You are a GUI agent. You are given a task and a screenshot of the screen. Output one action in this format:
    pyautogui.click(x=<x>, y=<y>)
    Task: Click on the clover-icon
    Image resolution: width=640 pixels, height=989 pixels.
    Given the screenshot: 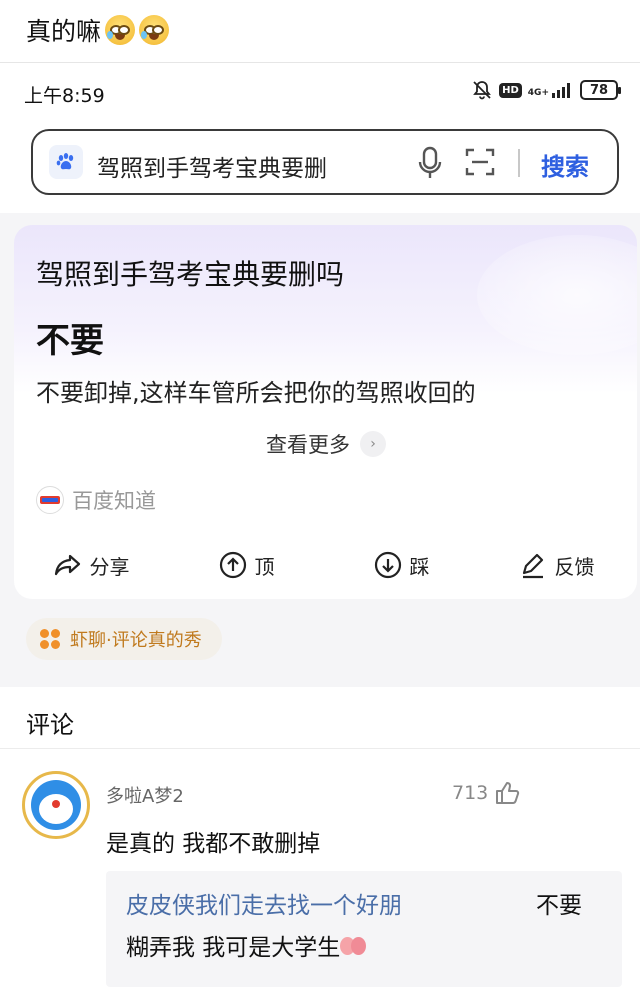 What is the action you would take?
    pyautogui.click(x=50, y=639)
    